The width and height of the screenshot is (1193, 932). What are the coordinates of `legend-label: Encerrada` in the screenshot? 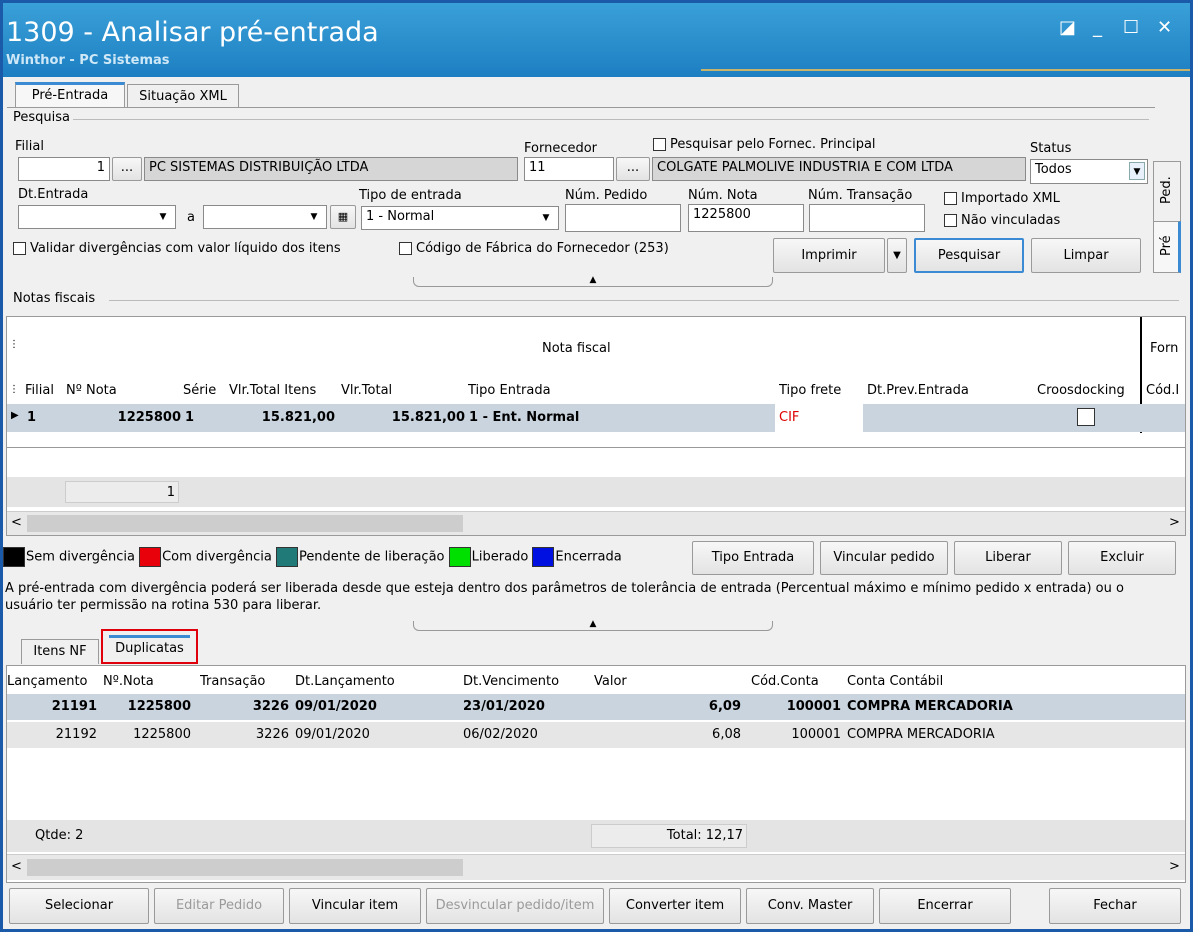 It's located at (588, 557).